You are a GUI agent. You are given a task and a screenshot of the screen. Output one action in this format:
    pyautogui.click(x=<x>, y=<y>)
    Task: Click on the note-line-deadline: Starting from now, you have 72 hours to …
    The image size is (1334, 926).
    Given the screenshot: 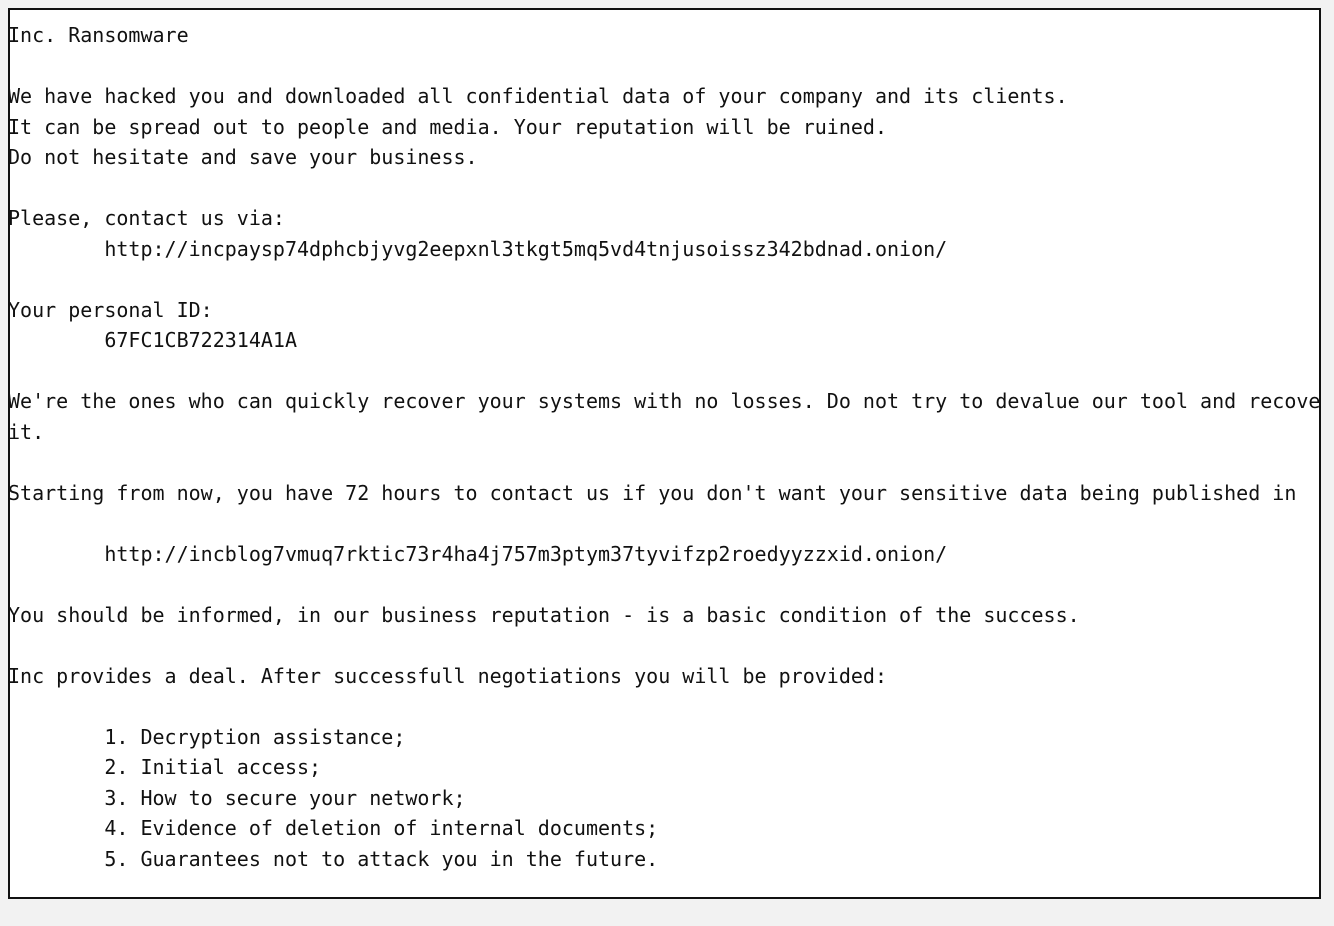 What is the action you would take?
    pyautogui.click(x=652, y=492)
    